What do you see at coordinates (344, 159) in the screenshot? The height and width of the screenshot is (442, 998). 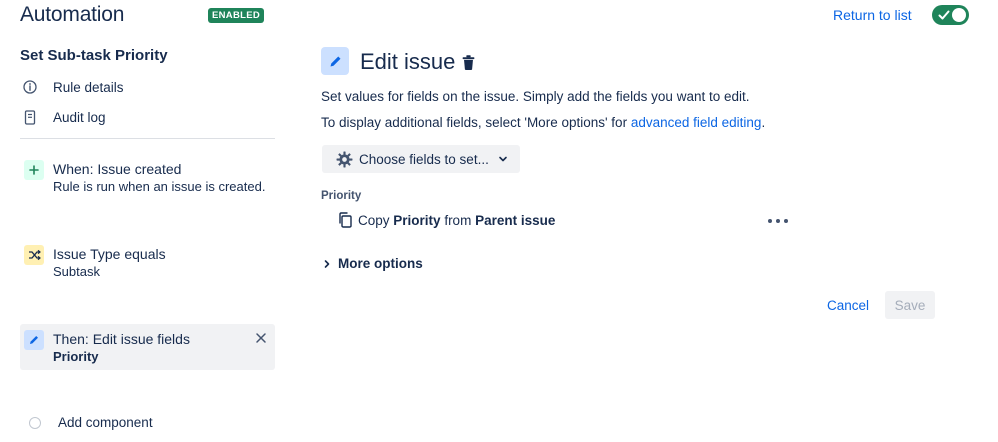 I see `gear-icon` at bounding box center [344, 159].